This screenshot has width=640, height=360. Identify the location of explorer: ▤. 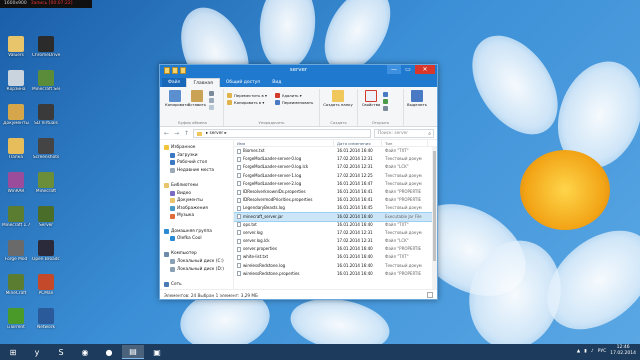
(133, 352).